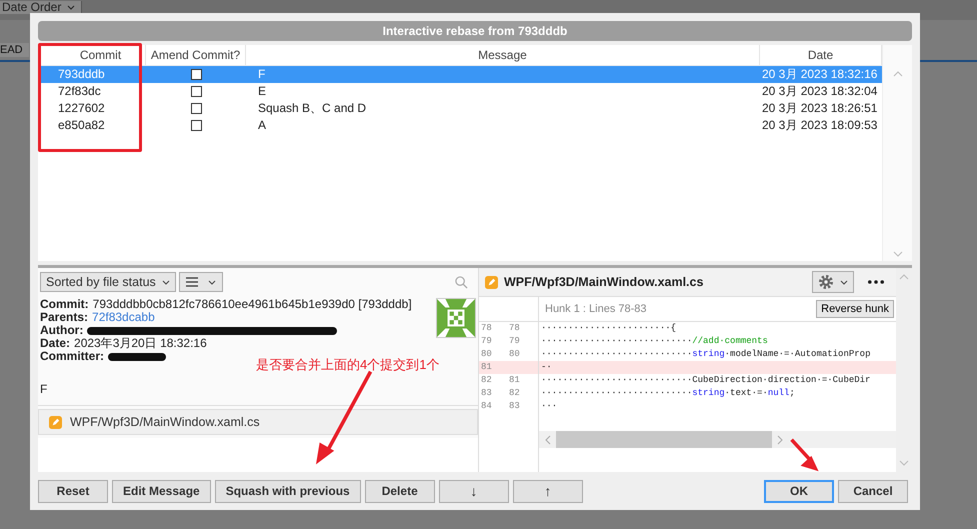 The height and width of the screenshot is (529, 977). I want to click on line-number: 84, so click(487, 406).